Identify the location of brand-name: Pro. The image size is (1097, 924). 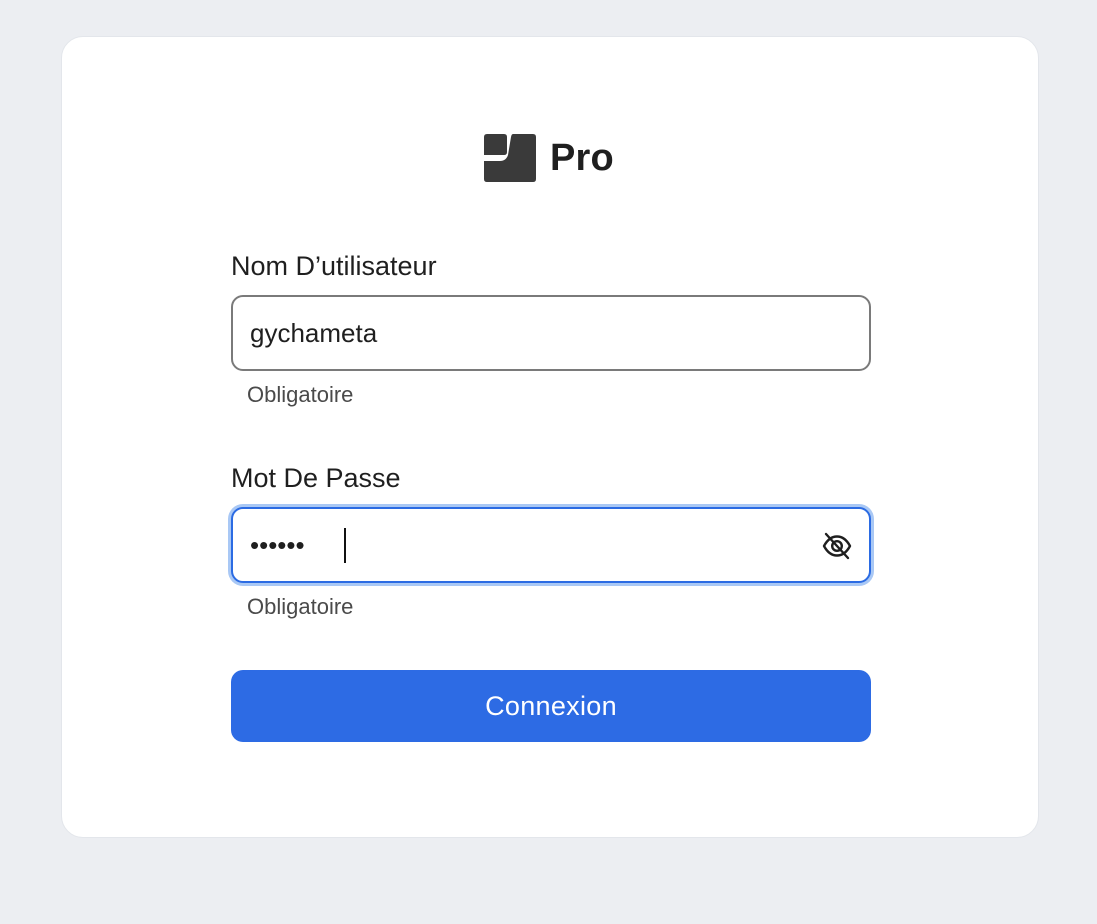
(582, 158).